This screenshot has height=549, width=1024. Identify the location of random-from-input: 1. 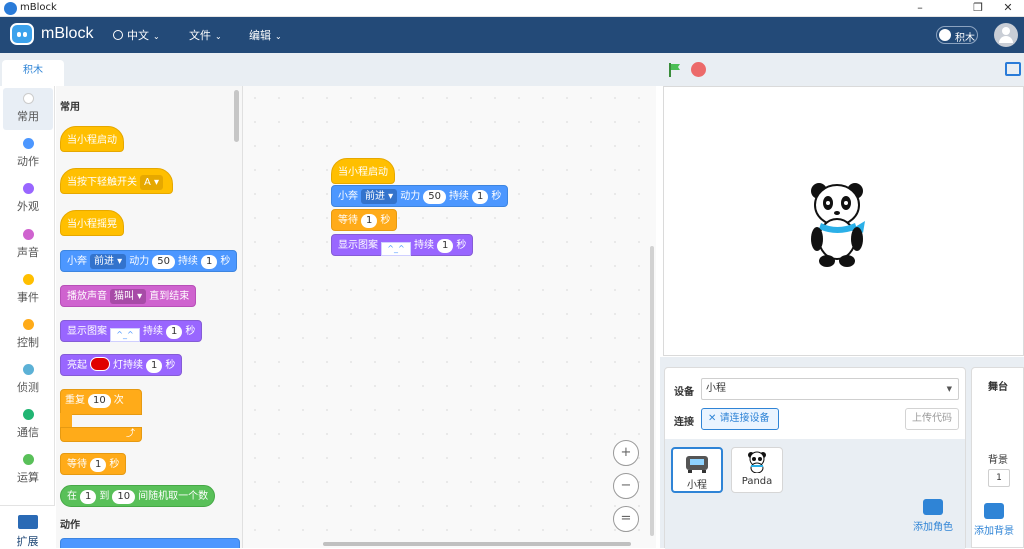
(88, 497).